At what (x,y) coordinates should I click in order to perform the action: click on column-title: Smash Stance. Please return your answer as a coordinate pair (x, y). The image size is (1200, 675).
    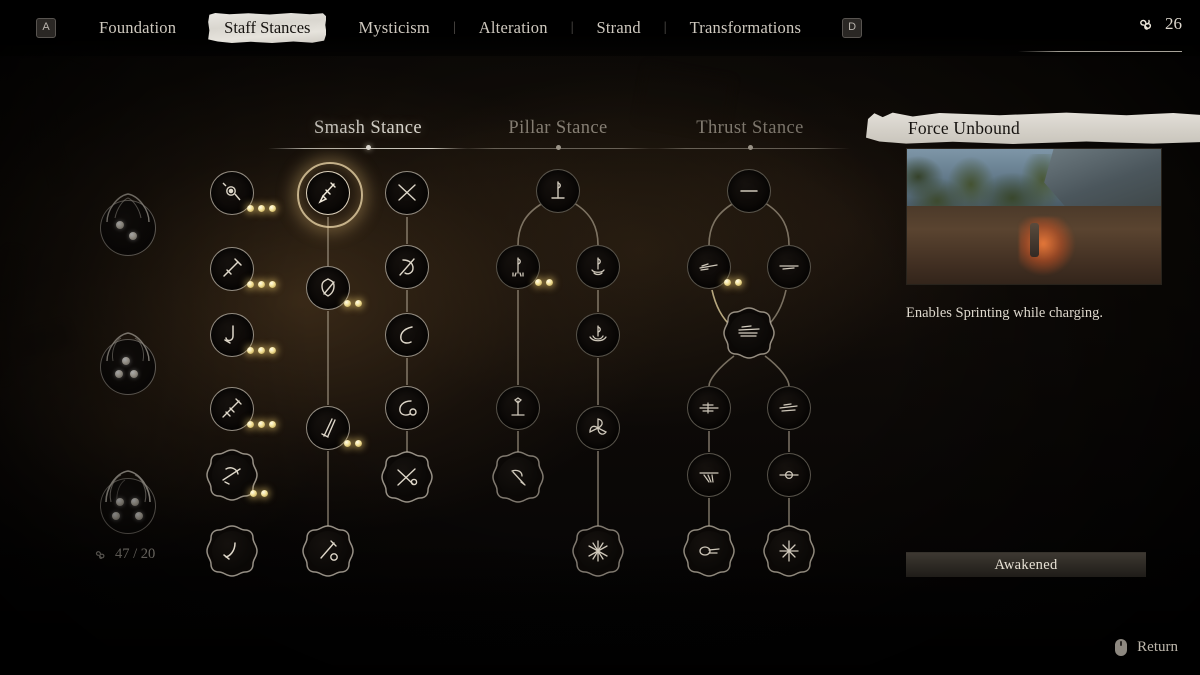
    Looking at the image, I should click on (368, 128).